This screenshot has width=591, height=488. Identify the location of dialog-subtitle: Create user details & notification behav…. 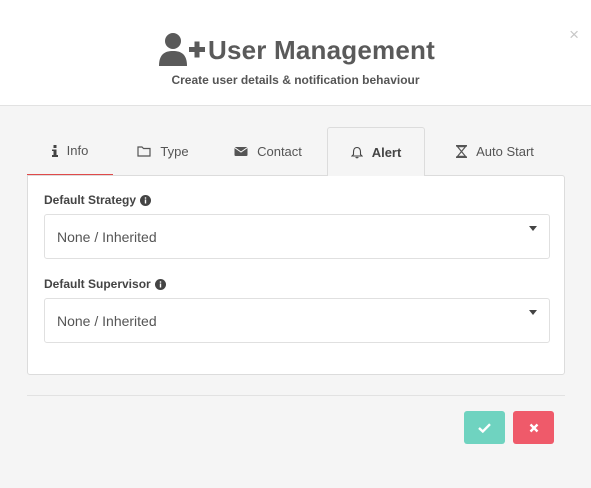
(295, 80).